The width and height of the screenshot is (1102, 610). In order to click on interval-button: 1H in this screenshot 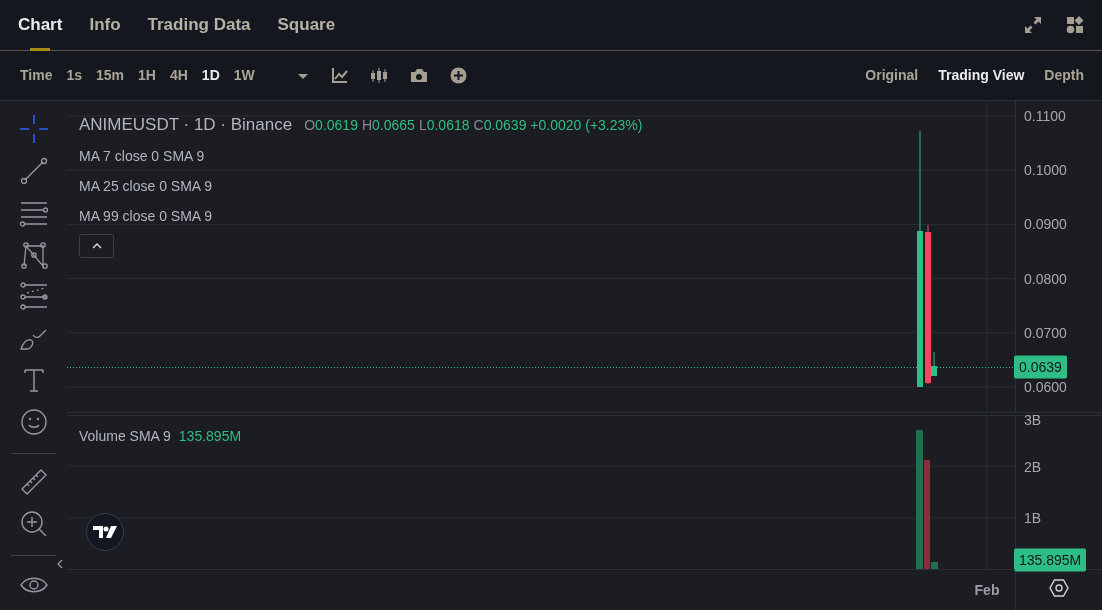, I will do `click(147, 75)`.